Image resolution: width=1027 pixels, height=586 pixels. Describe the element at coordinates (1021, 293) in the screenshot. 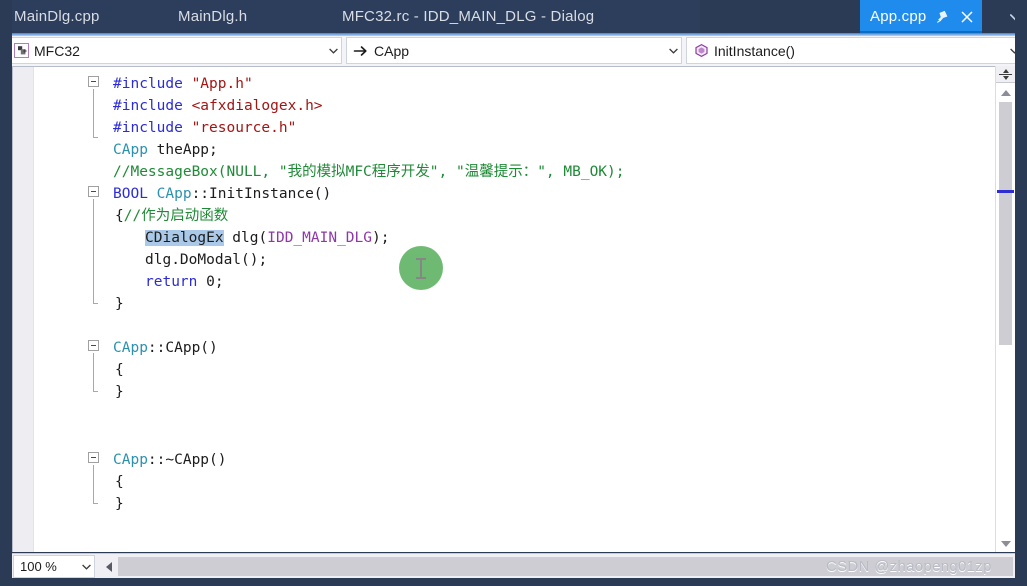

I see `window-edge-right` at that location.